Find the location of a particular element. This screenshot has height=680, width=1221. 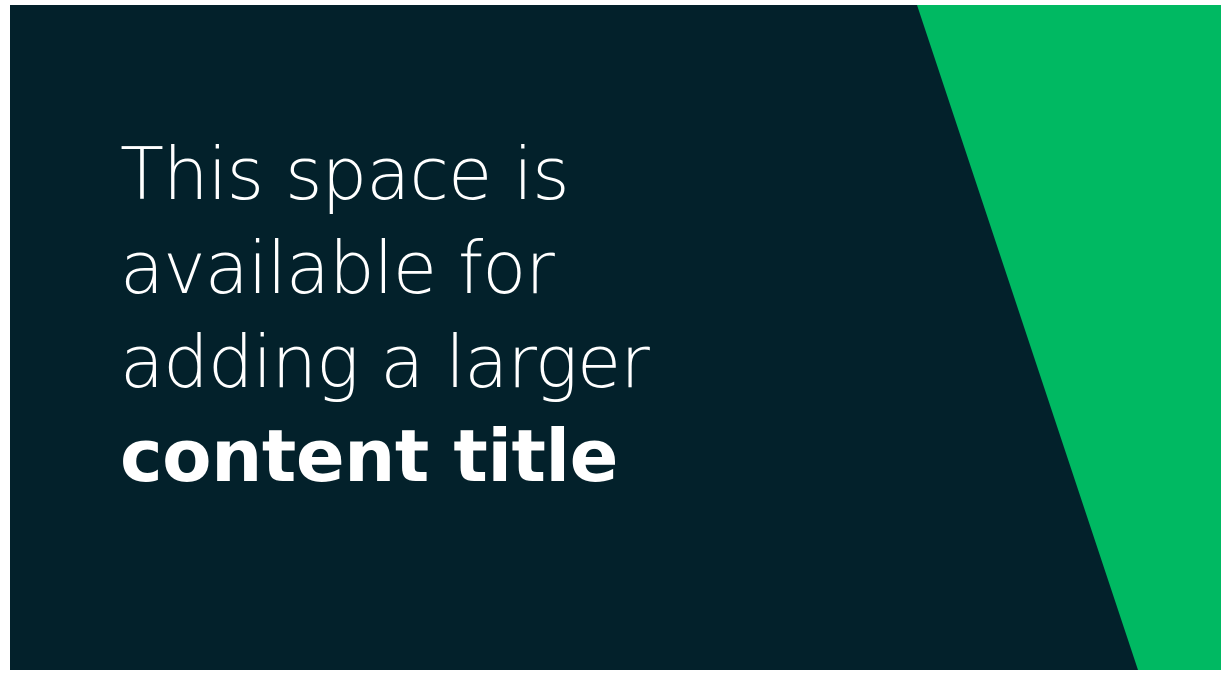

title-line-2: available for is located at coordinates (337, 268).